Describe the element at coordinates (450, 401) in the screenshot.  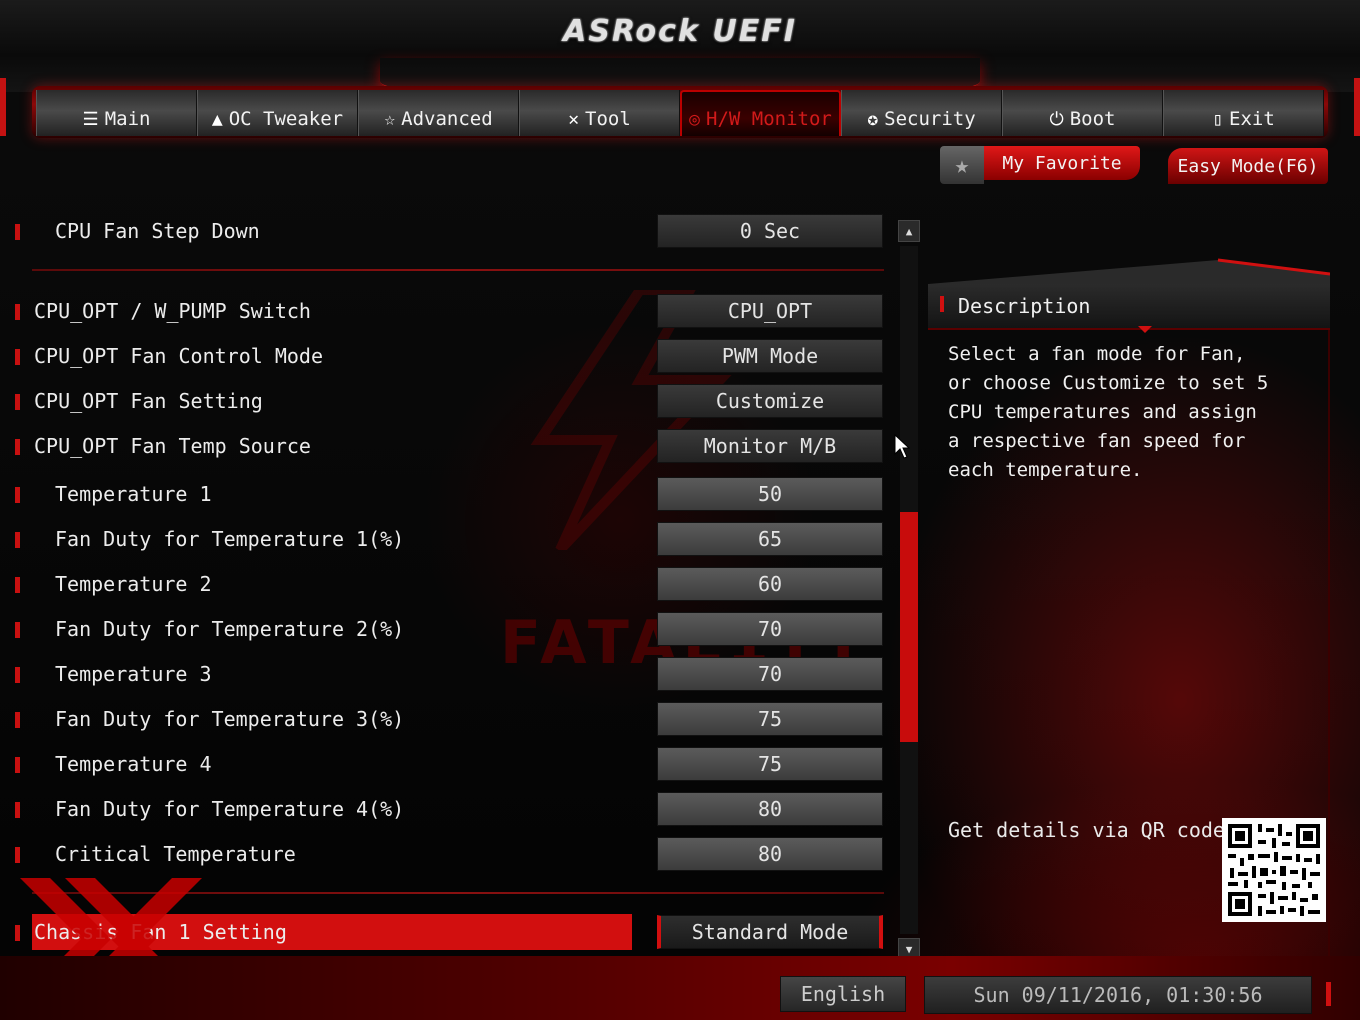
I see `setting-row: CPU_OPT Fan Setting Customize` at that location.